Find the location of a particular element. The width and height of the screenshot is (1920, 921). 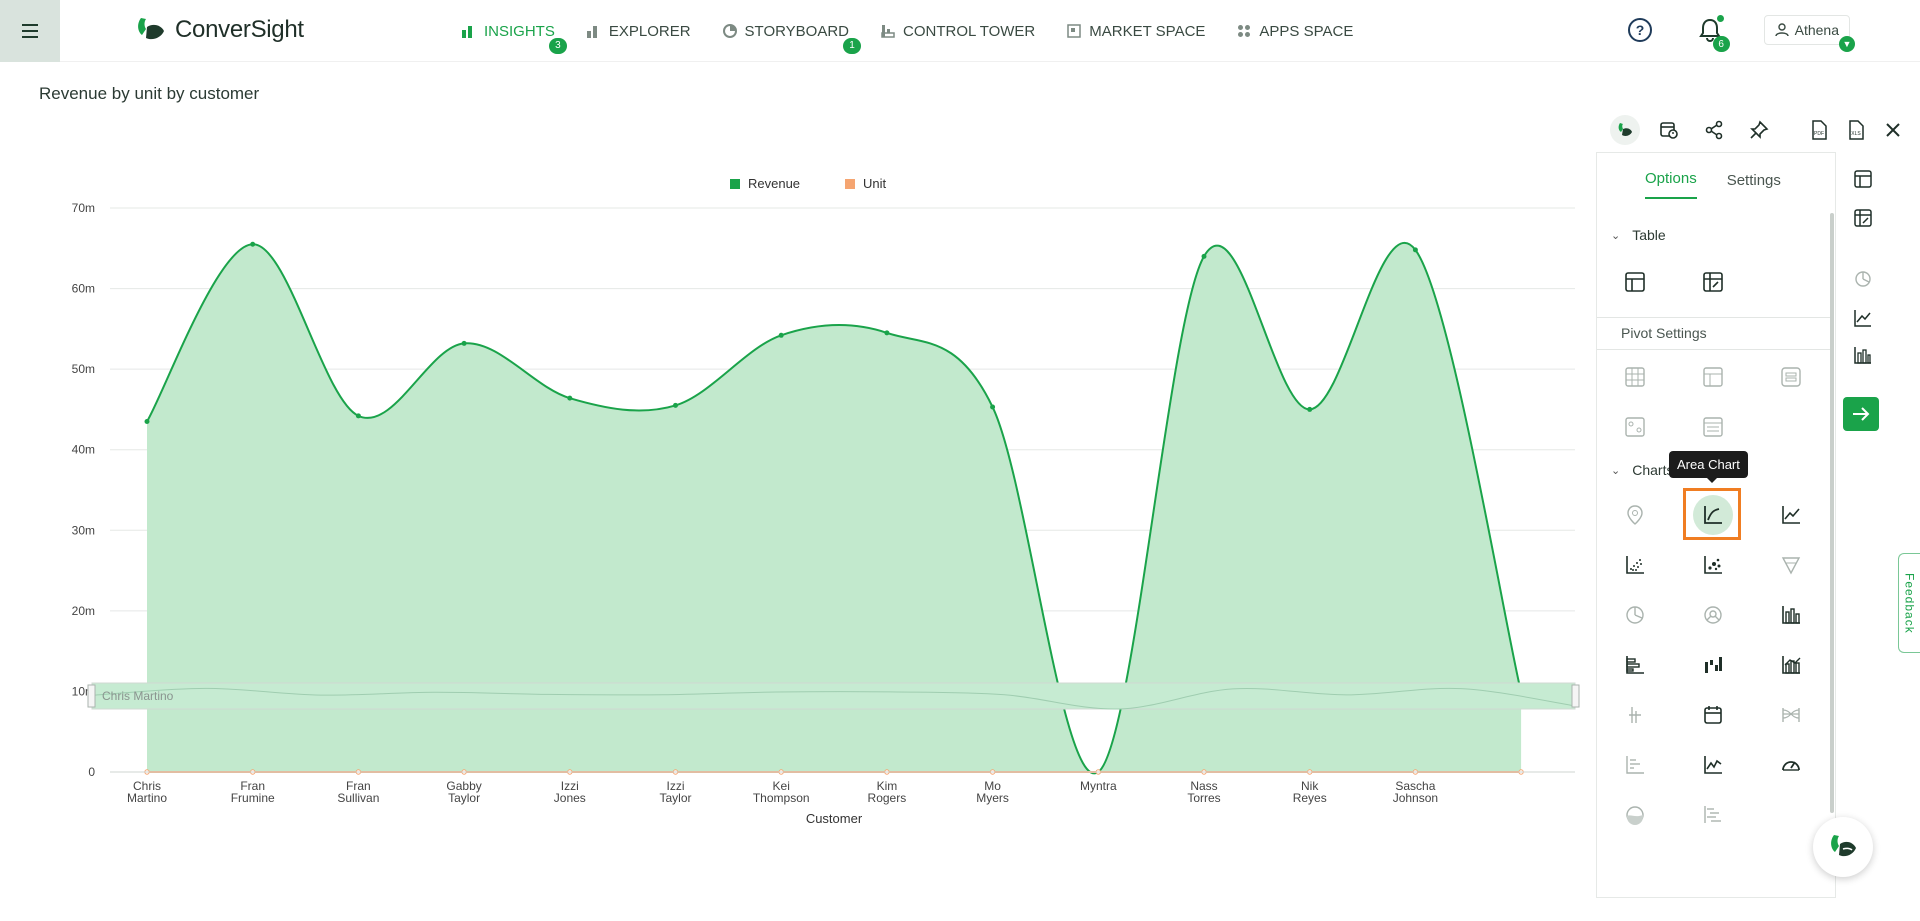

nav-insights: INSIGHTS 3 is located at coordinates (514, 38).